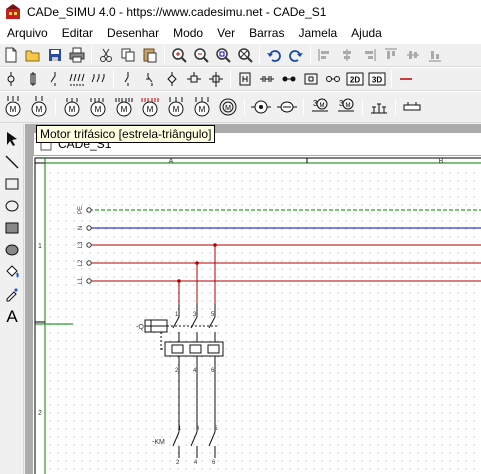 The width and height of the screenshot is (481, 474). Describe the element at coordinates (194, 79) in the screenshot. I see `relay-icon` at that location.